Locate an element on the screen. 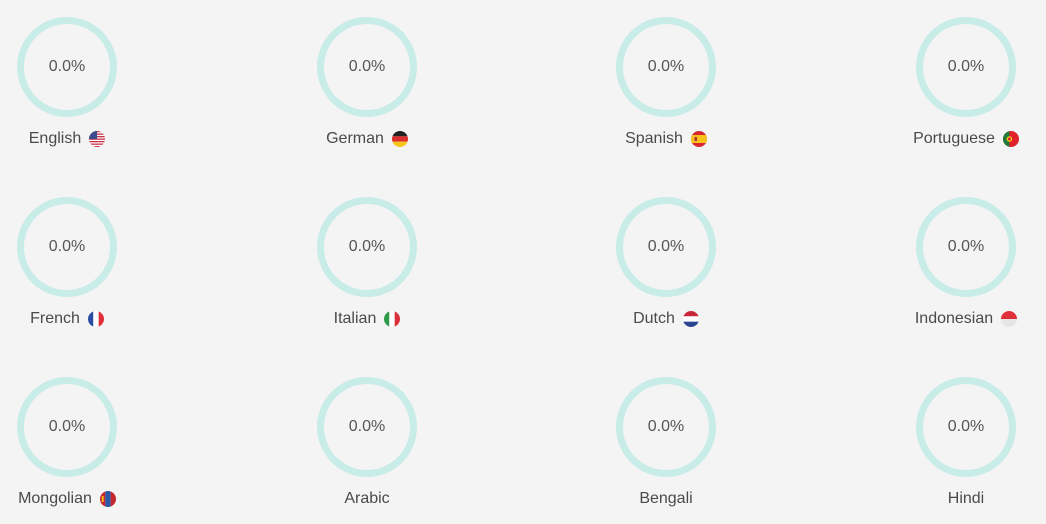 The height and width of the screenshot is (524, 1046). language-name: Portuguese is located at coordinates (954, 138).